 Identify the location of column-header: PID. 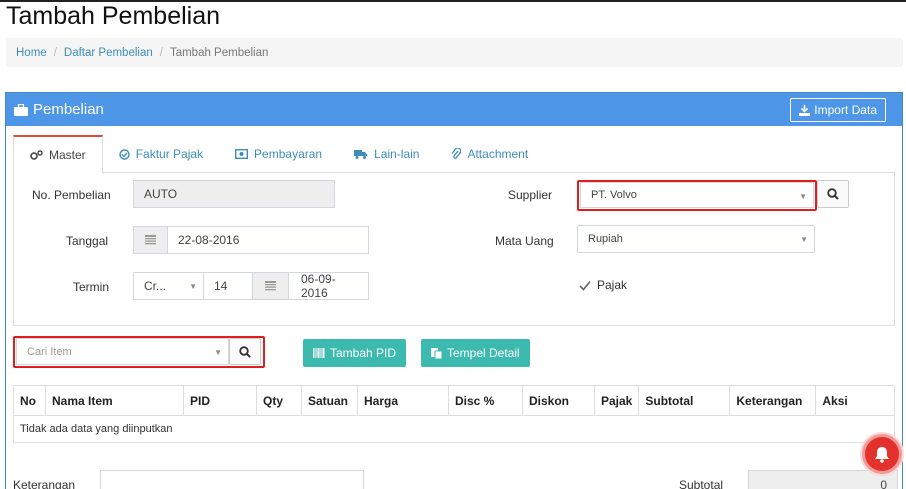
(220, 400).